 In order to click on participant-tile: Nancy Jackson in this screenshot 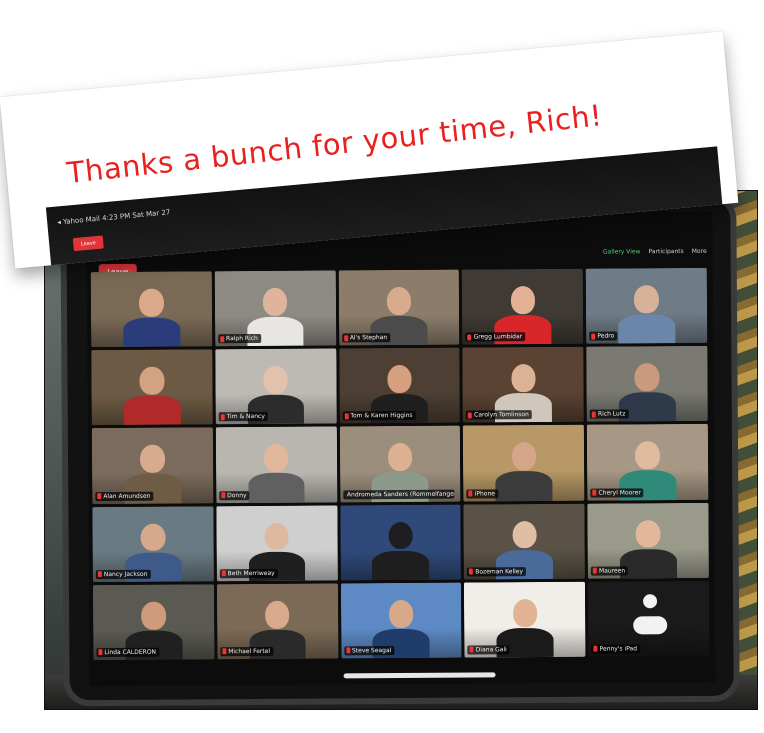, I will do `click(153, 543)`.